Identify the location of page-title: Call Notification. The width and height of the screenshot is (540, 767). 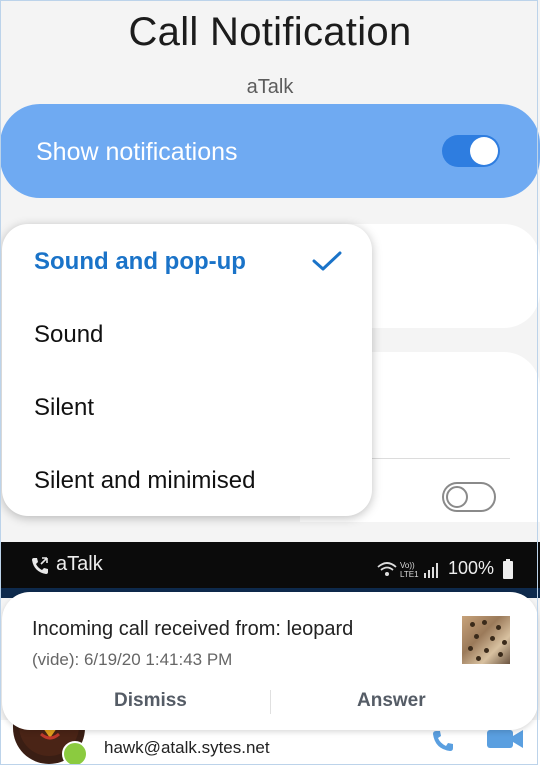
(270, 32).